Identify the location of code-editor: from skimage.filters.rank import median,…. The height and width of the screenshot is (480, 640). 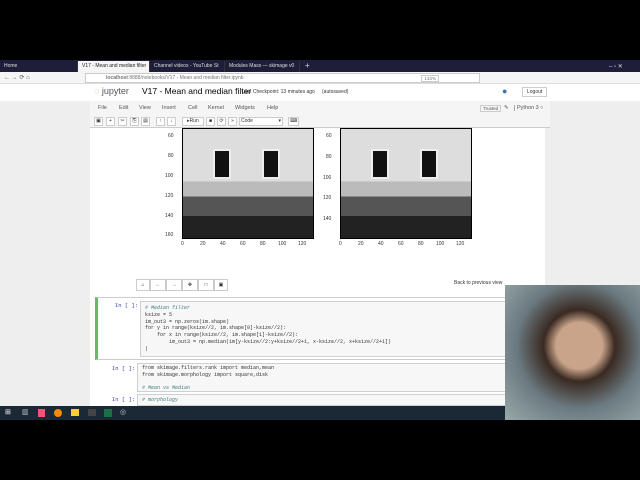
(338, 377).